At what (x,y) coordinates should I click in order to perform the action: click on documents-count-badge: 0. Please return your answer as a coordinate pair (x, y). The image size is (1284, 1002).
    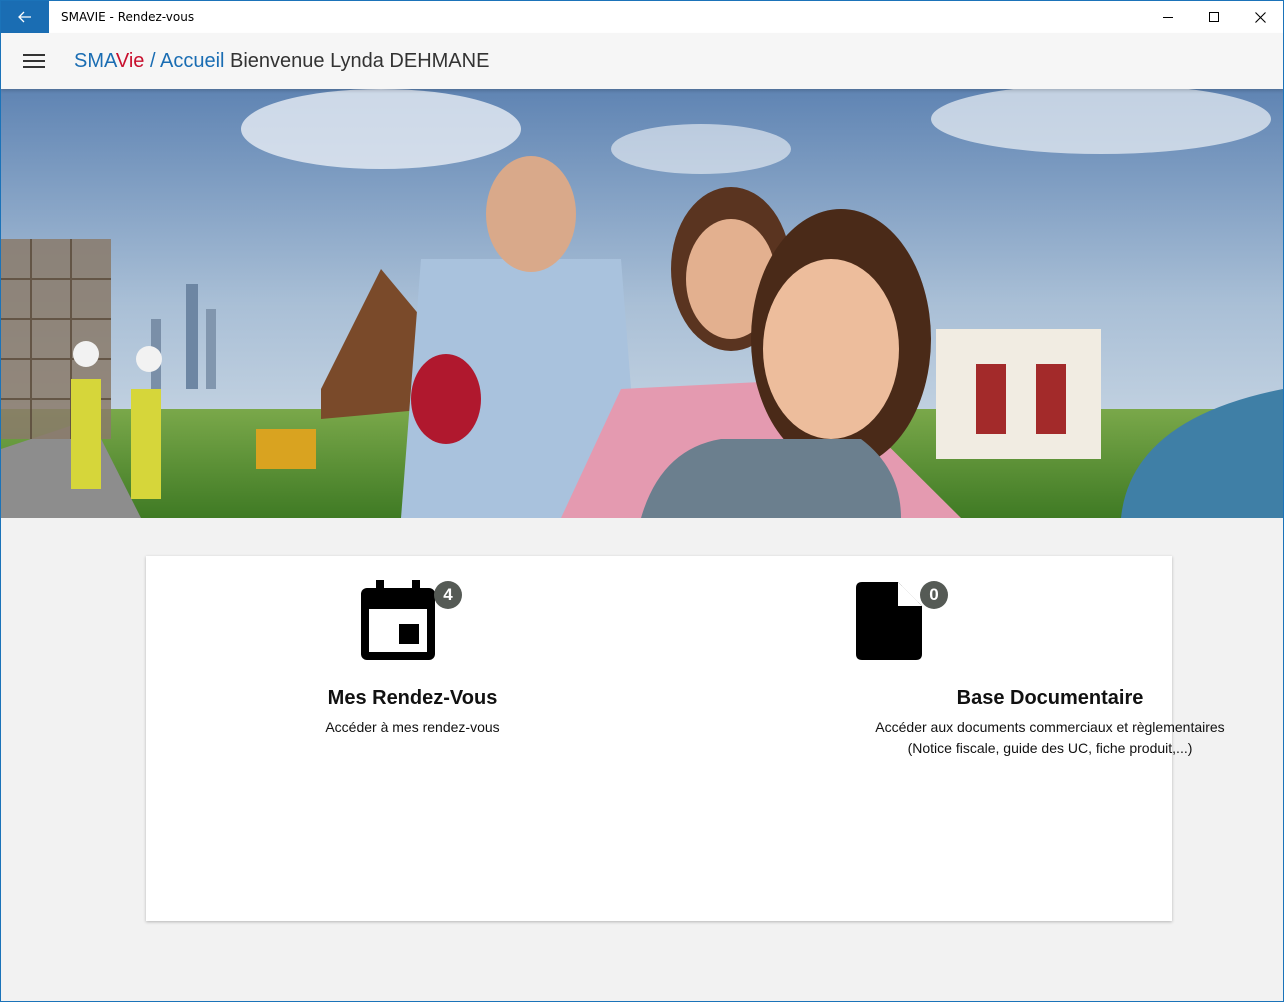
    Looking at the image, I should click on (934, 595).